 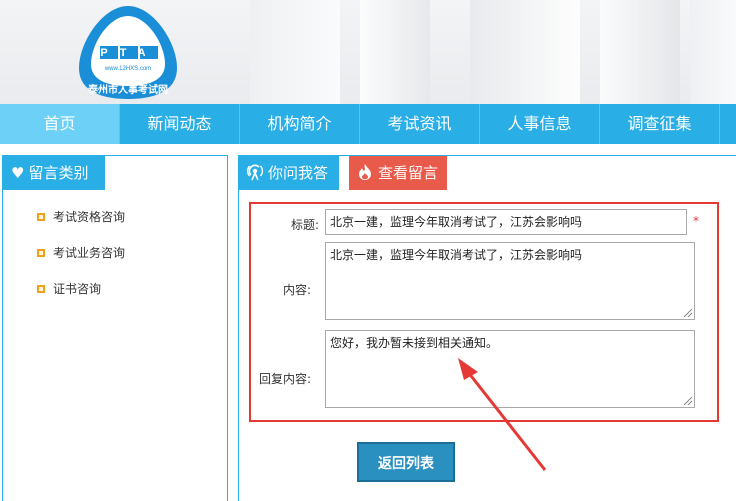 I want to click on back-to-list-button: 返回列表, so click(x=406, y=462).